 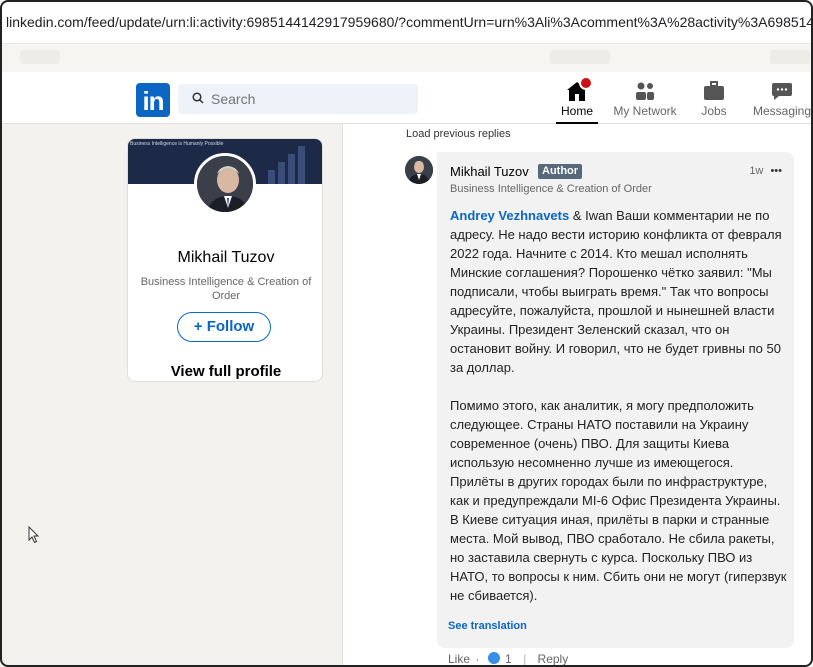 What do you see at coordinates (765, 171) in the screenshot?
I see `comment-time-and-menu: 1w •••` at bounding box center [765, 171].